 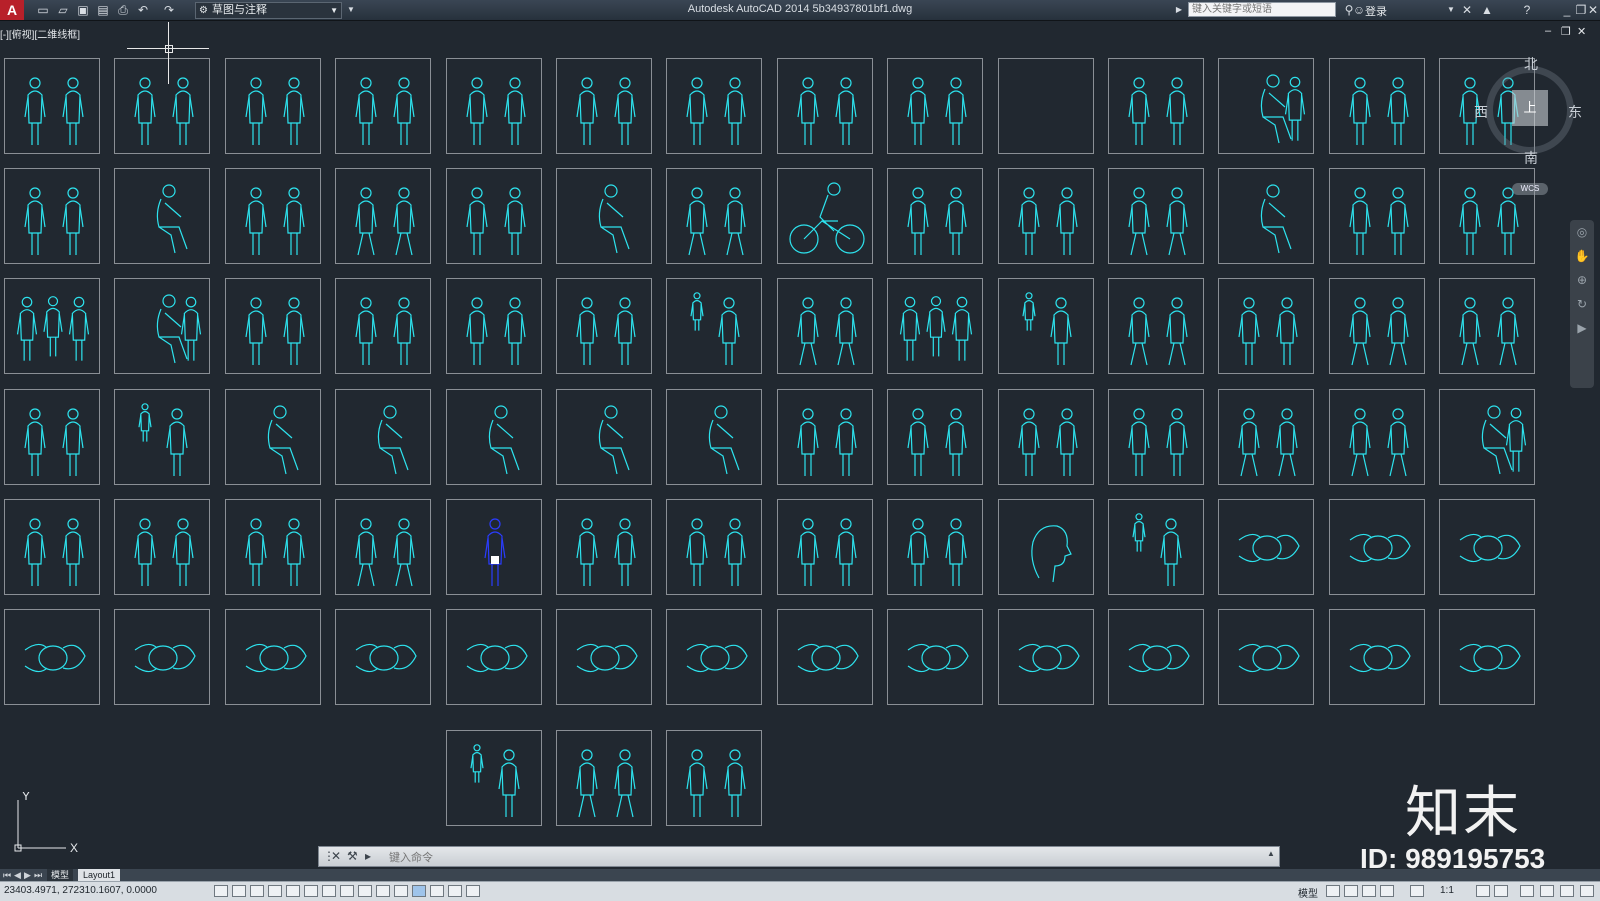 I want to click on block-kids-ball, so click(x=383, y=546).